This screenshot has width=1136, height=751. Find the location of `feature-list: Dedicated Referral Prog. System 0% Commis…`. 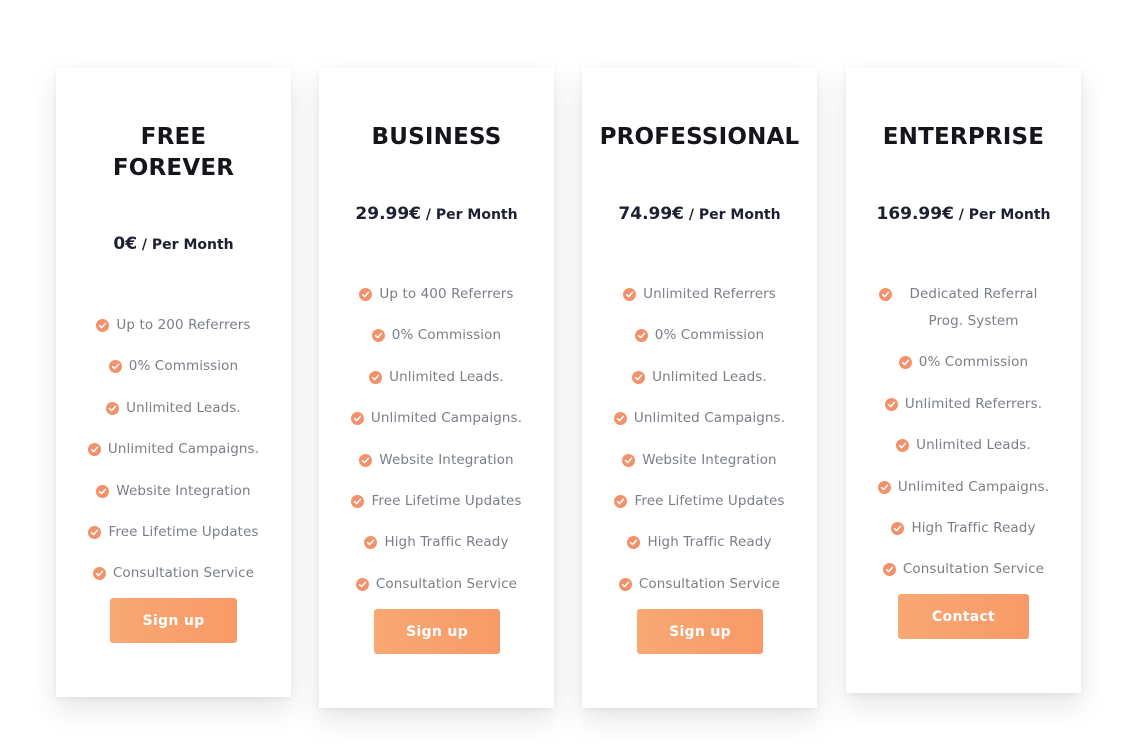

feature-list: Dedicated Referral Prog. System 0% Commis… is located at coordinates (963, 439).